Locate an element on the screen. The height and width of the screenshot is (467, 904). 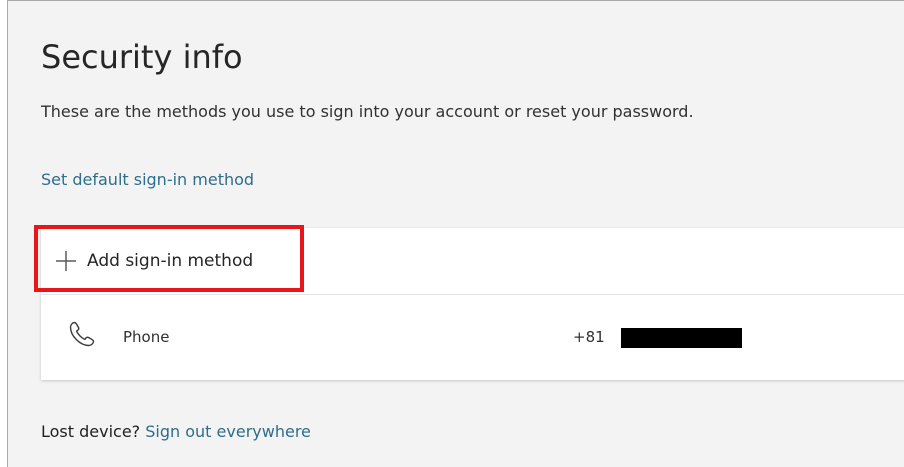
phone-icon is located at coordinates (82, 334).